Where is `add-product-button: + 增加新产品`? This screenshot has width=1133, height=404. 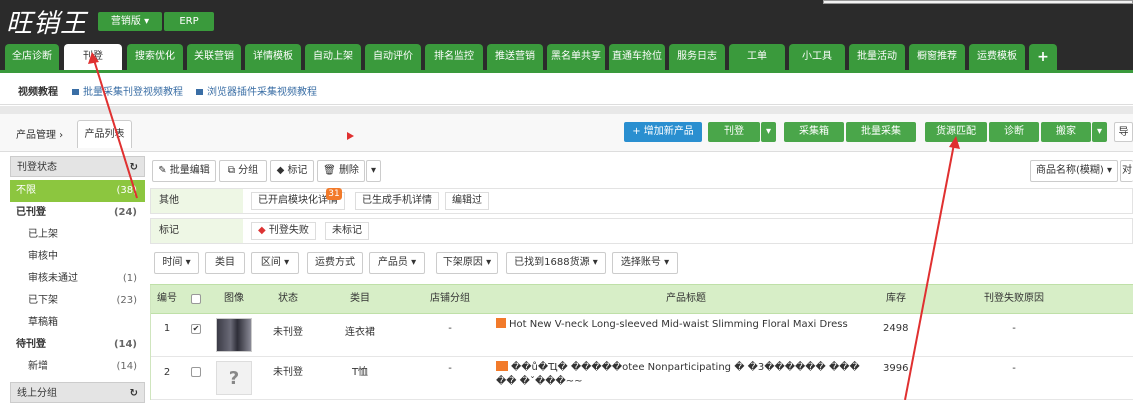 add-product-button: + 增加新产品 is located at coordinates (663, 132).